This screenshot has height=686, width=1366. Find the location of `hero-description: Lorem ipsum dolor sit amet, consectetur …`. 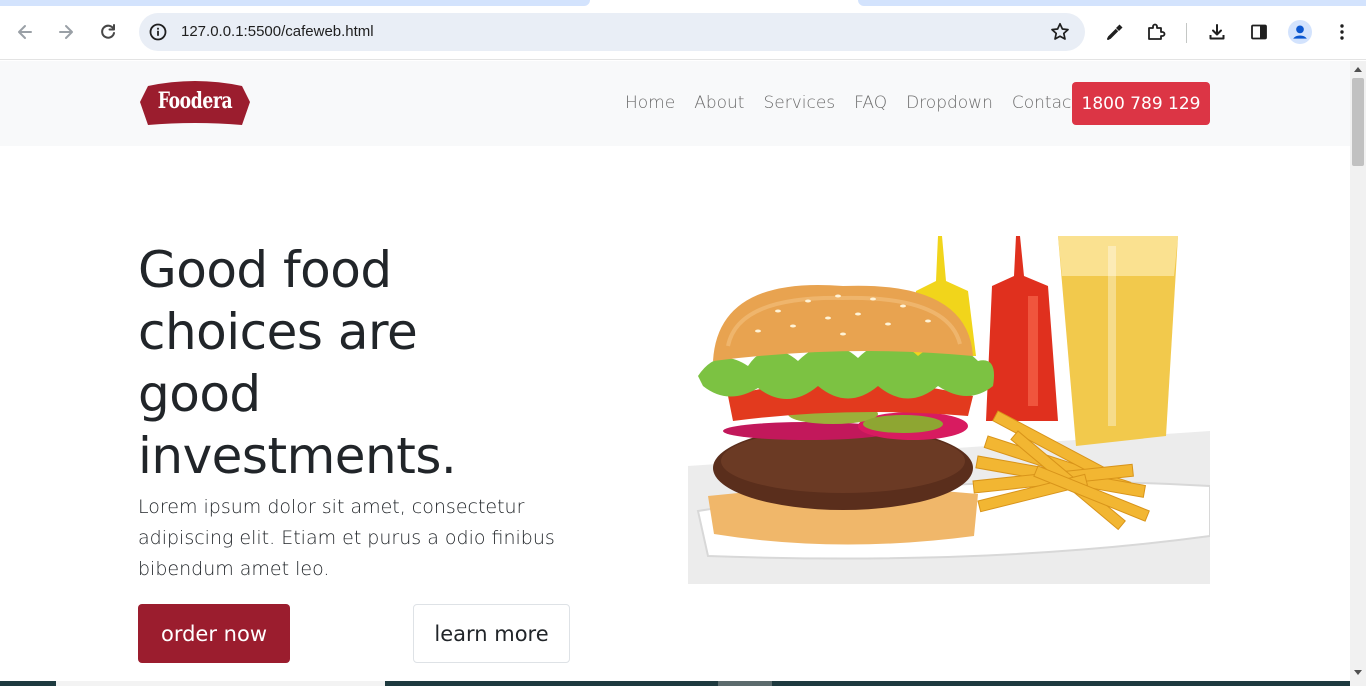

hero-description: Lorem ipsum dolor sit amet, consectetur … is located at coordinates (346, 538).